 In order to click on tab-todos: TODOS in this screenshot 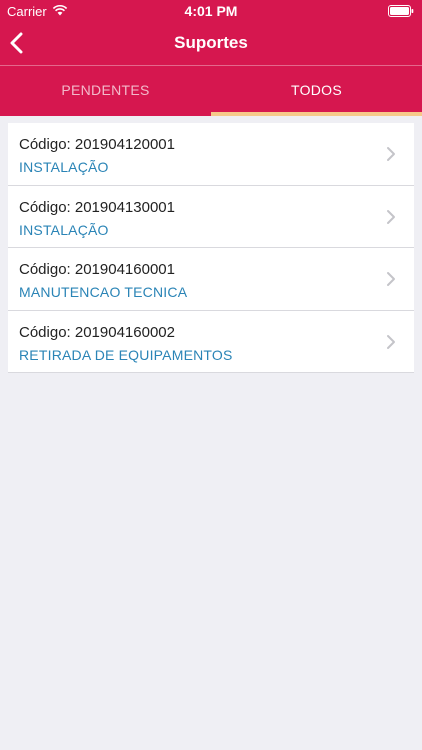, I will do `click(316, 91)`.